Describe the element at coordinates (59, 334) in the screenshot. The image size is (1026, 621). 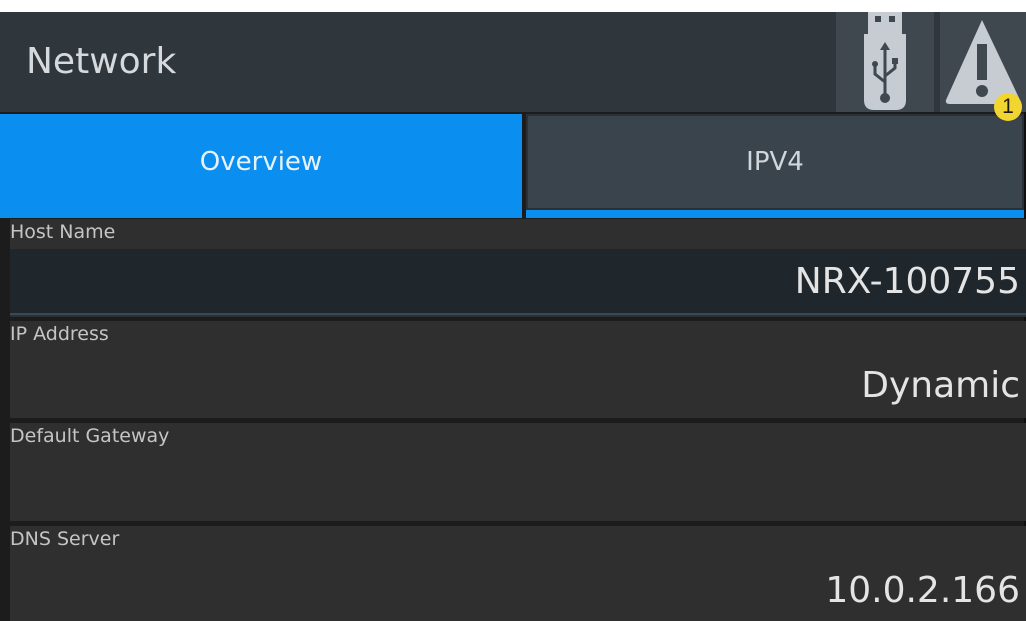
I see `ip-address-label: IP Address` at that location.